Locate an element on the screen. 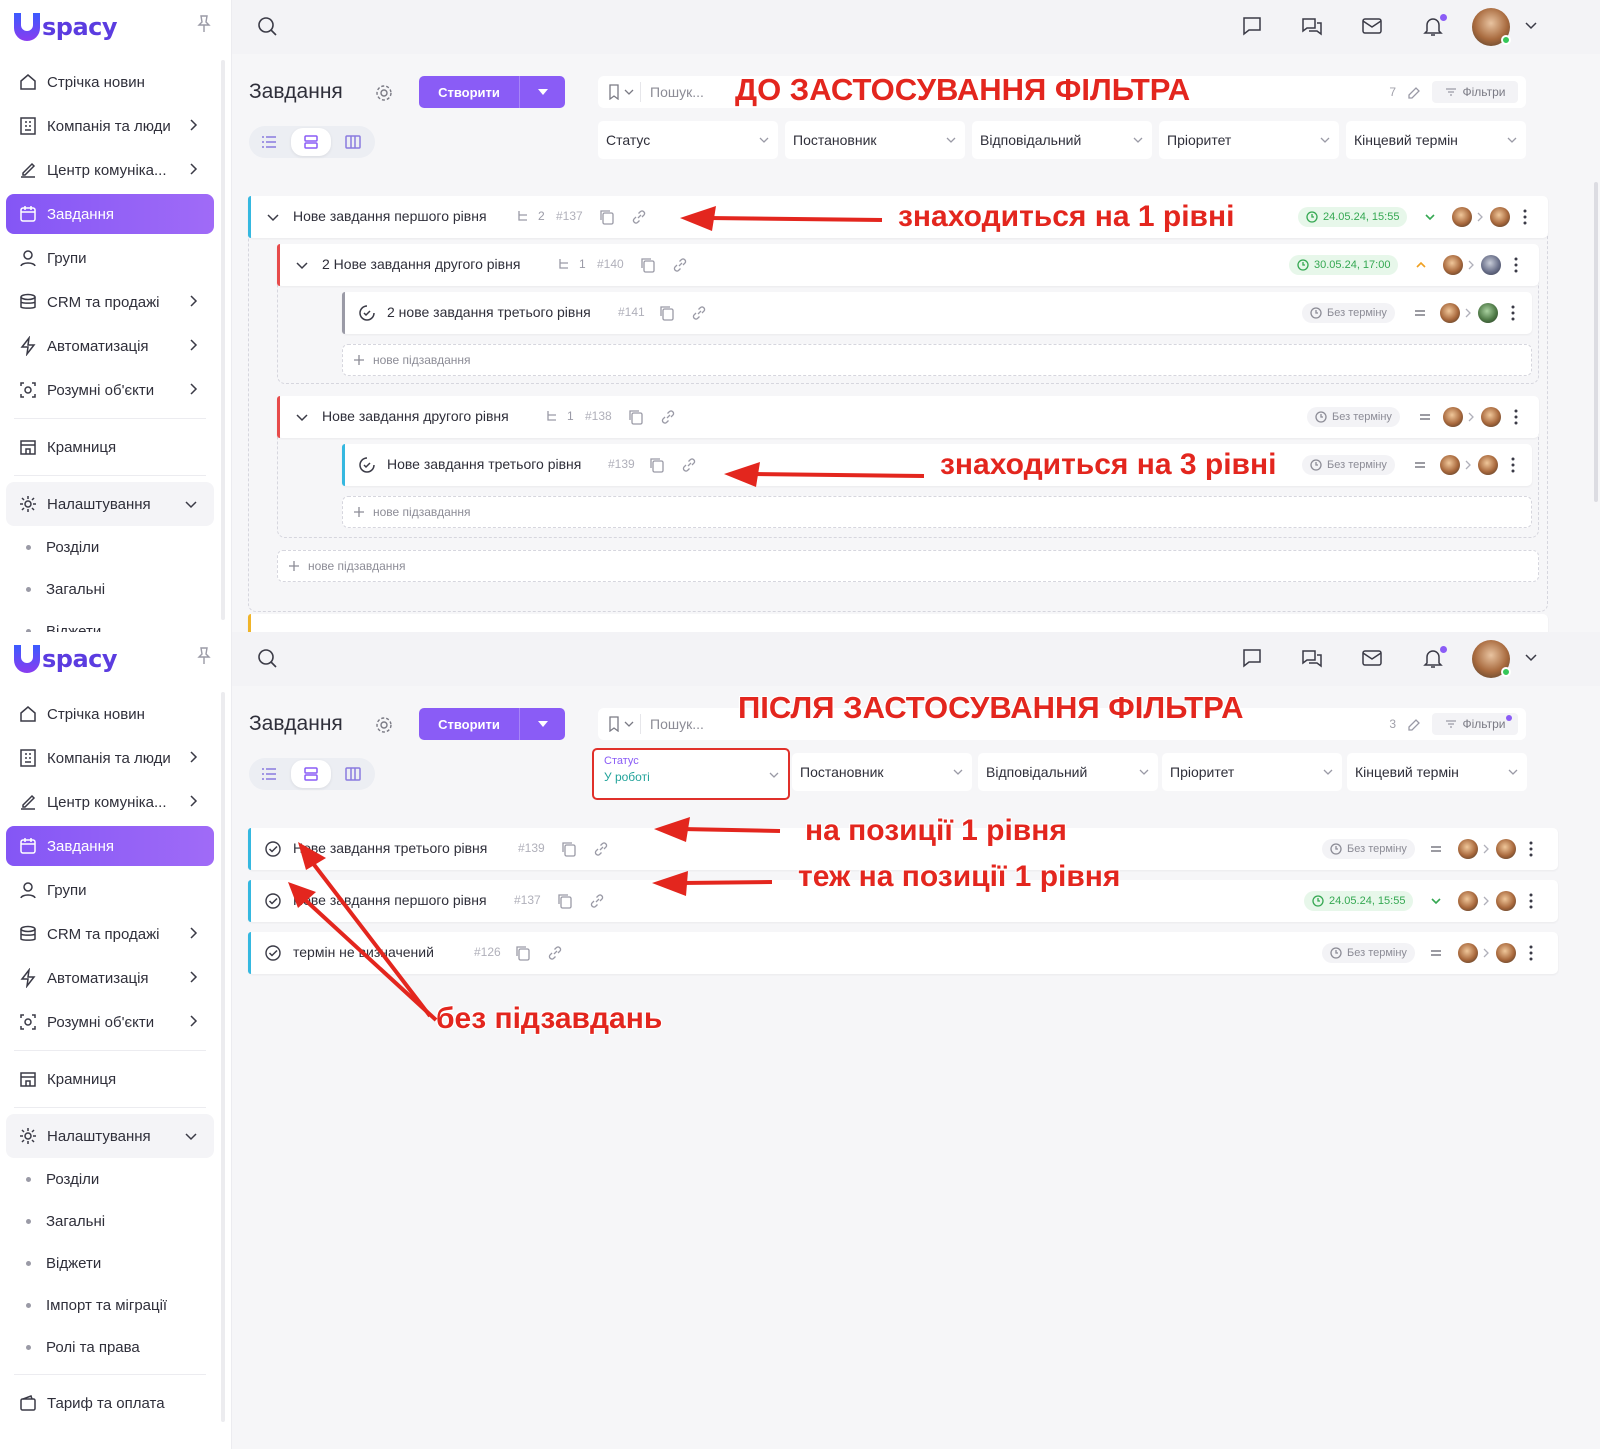  task-title: Нове завдання першого рівня is located at coordinates (390, 900).